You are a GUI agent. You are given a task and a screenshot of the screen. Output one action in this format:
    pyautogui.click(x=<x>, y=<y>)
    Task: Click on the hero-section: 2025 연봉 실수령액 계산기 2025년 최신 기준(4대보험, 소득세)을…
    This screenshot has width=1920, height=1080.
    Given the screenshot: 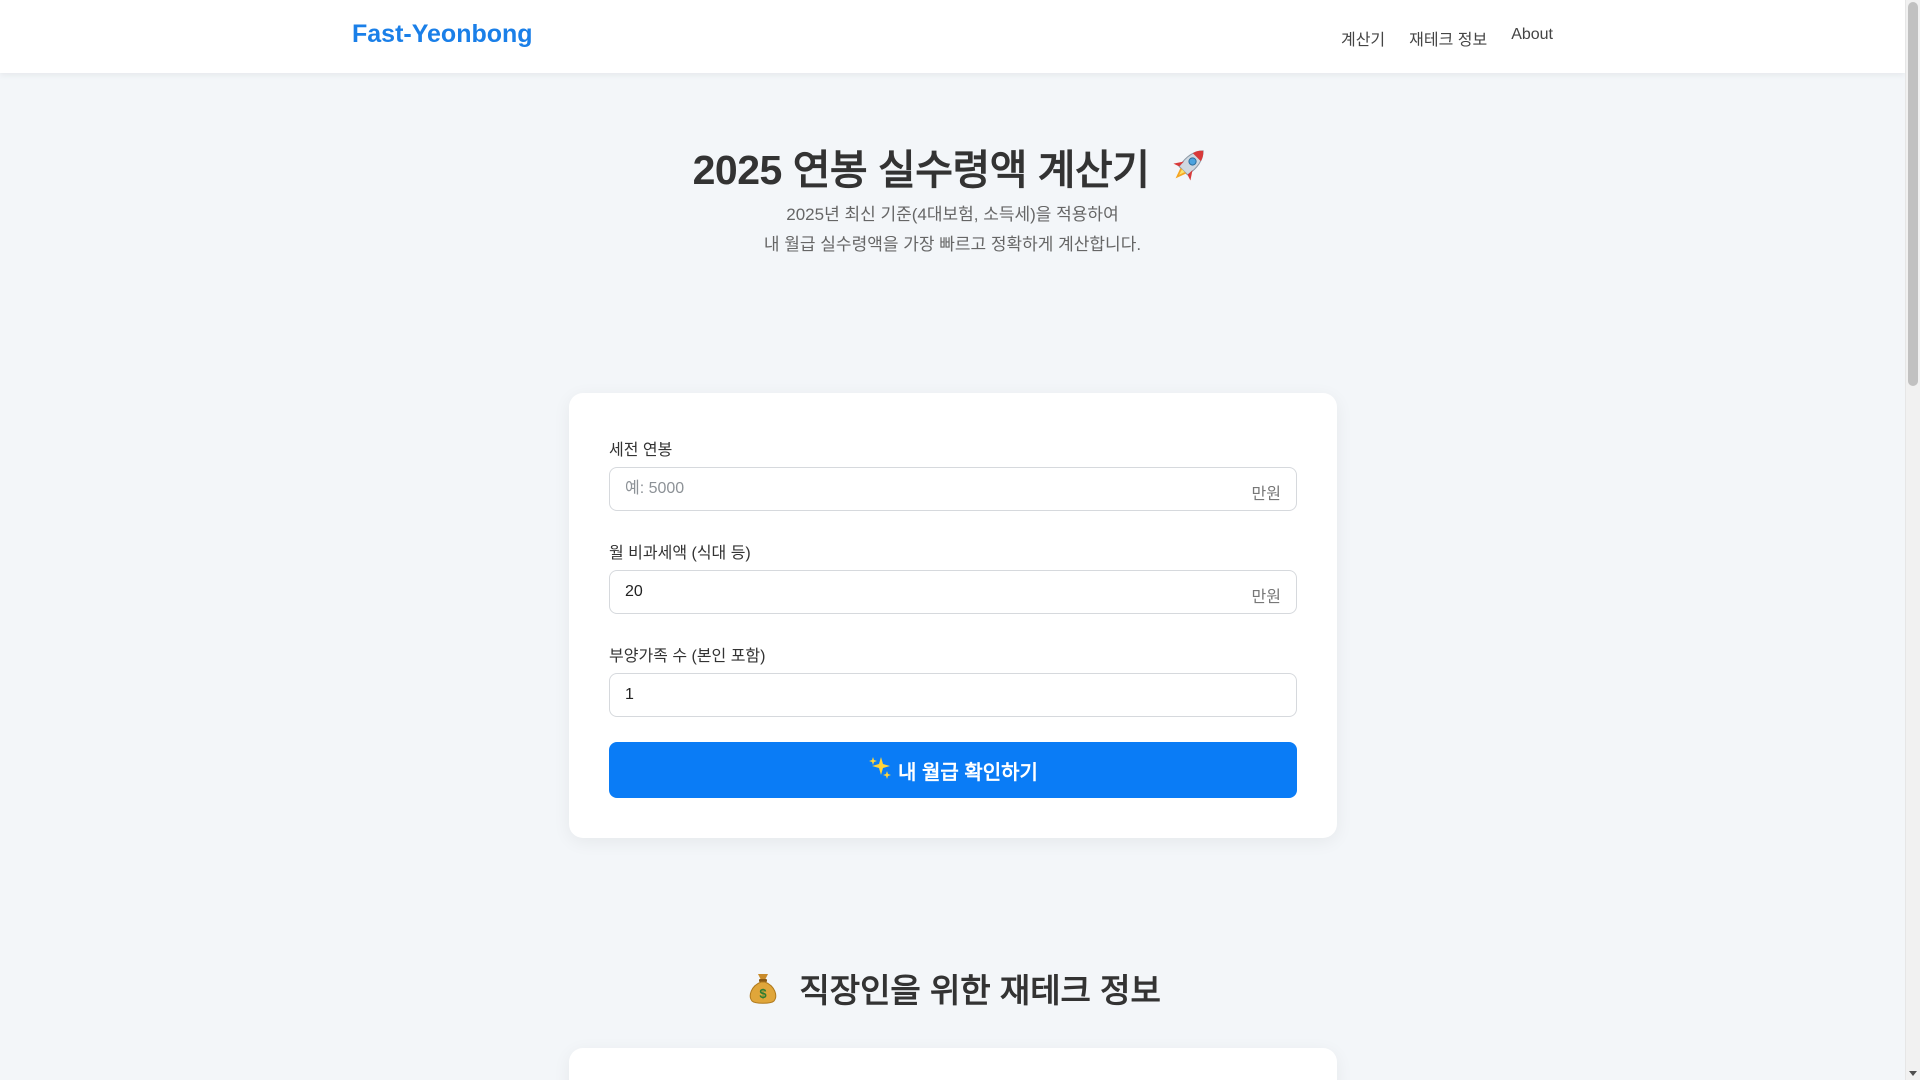 What is the action you would take?
    pyautogui.click(x=952, y=198)
    